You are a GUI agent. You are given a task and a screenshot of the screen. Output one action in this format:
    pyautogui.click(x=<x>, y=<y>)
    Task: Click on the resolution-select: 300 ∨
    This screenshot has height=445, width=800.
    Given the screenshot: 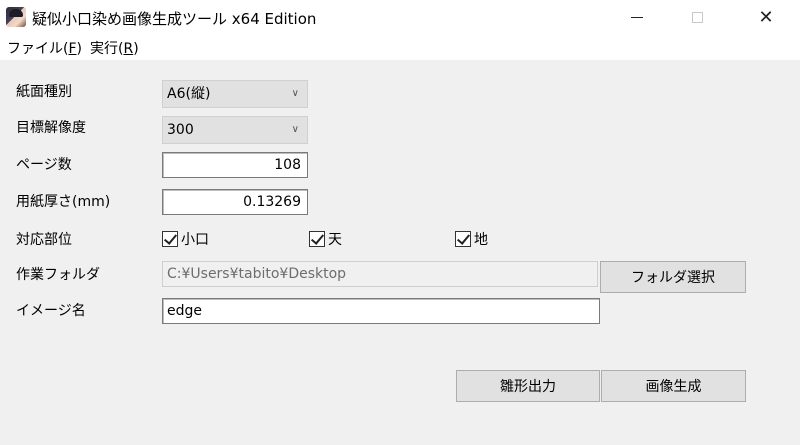 What is the action you would take?
    pyautogui.click(x=235, y=130)
    